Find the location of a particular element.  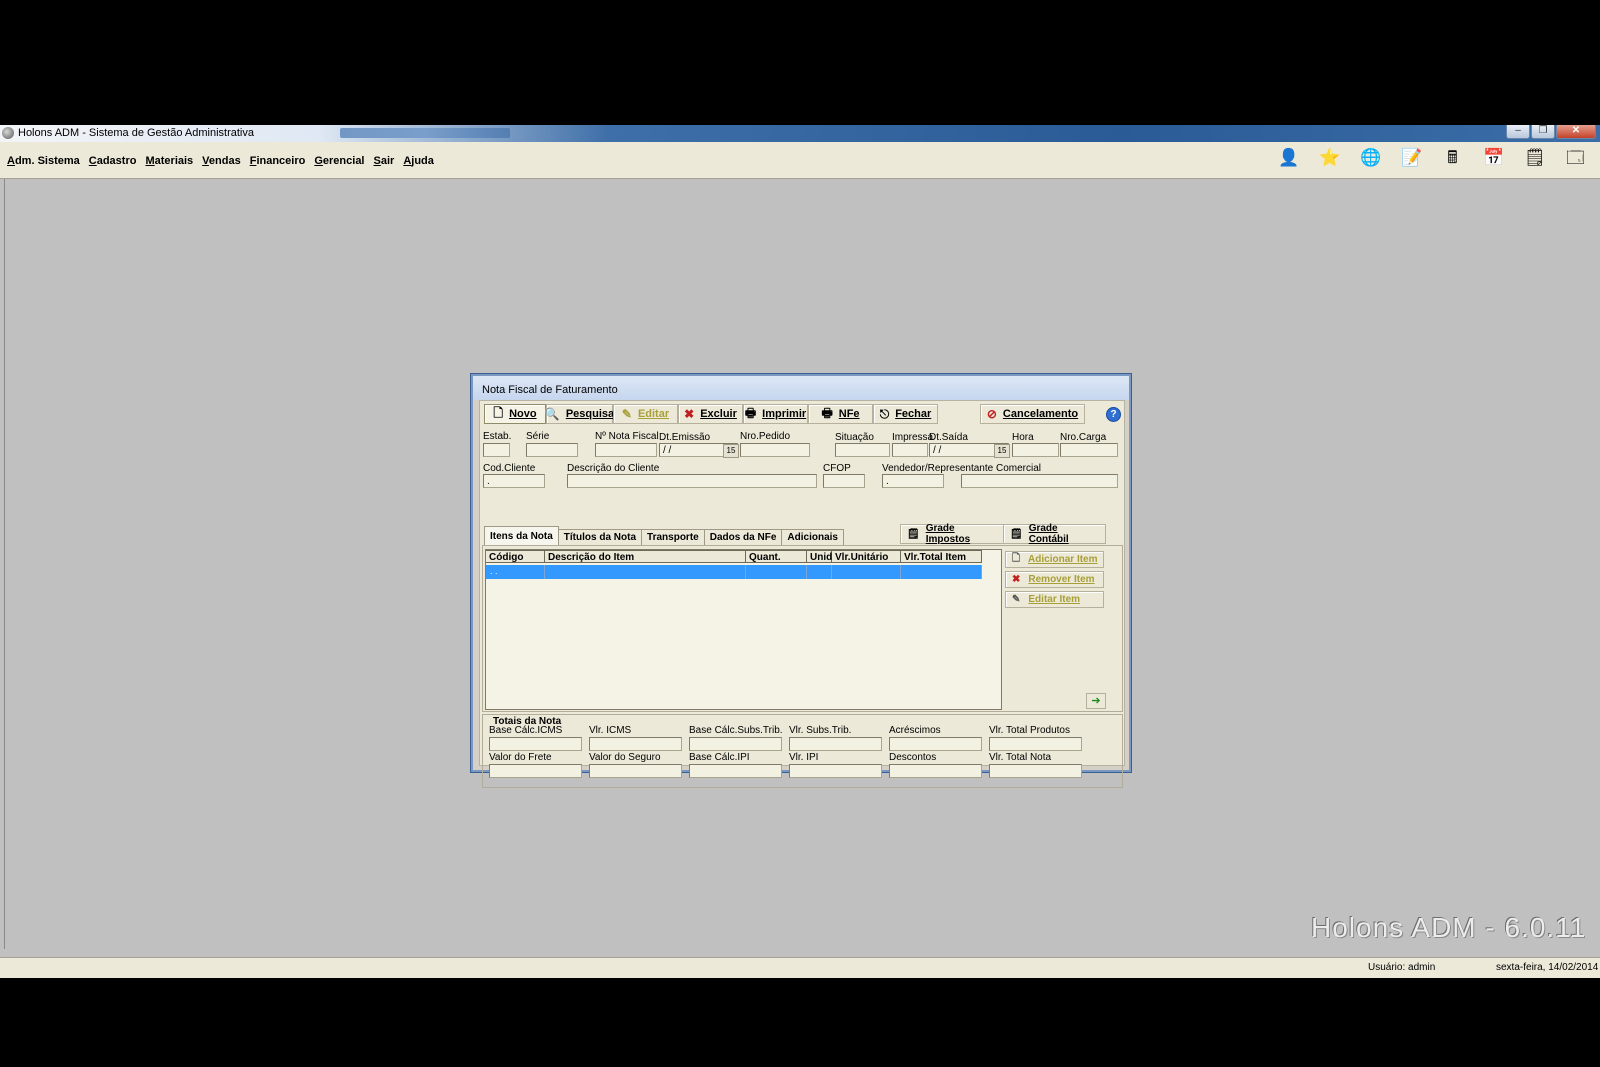

notepad-edit-icon: 📝 is located at coordinates (1411, 157).